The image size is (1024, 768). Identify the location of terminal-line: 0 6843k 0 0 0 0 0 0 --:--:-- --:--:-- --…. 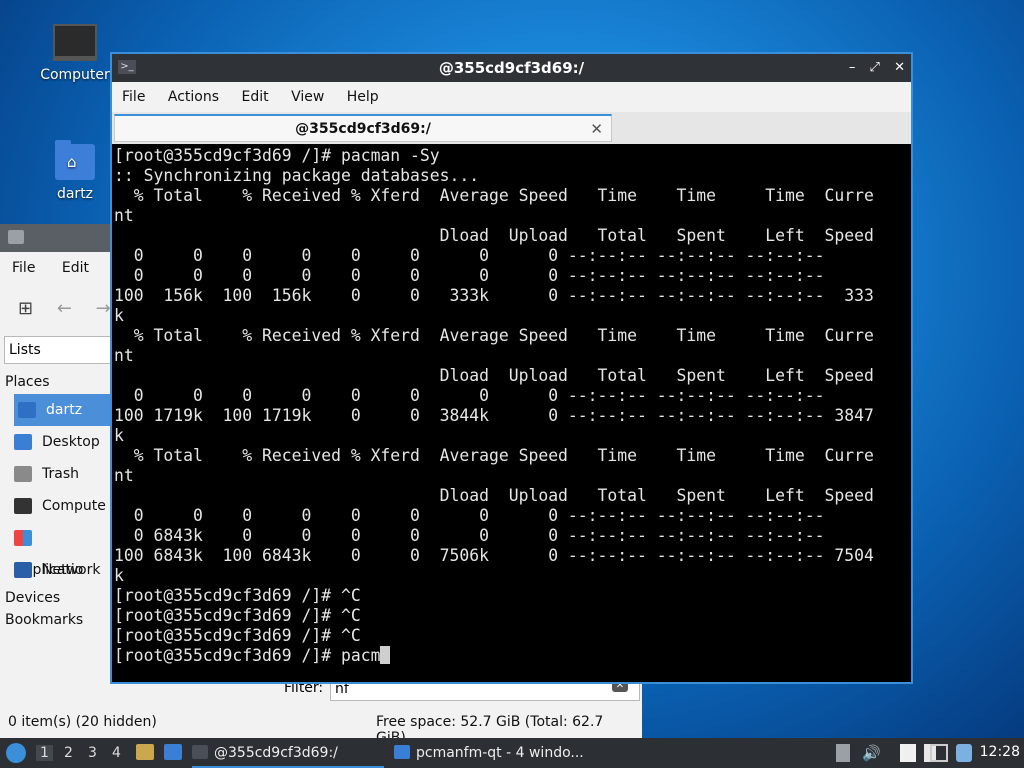
(469, 535).